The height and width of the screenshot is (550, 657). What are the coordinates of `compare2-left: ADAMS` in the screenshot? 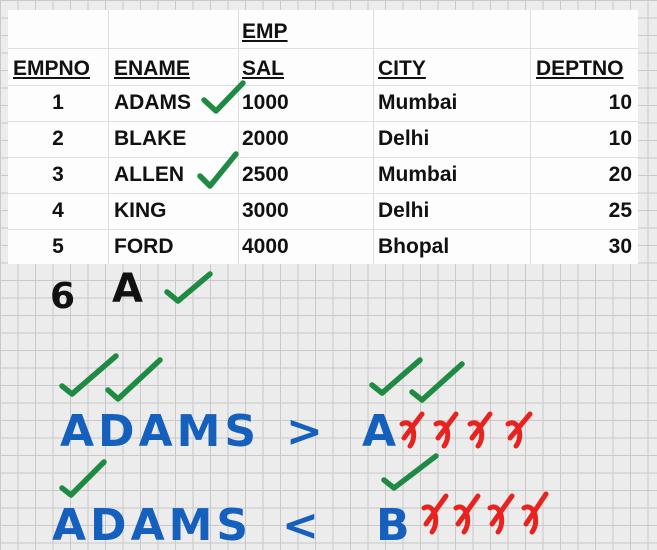 It's located at (152, 525).